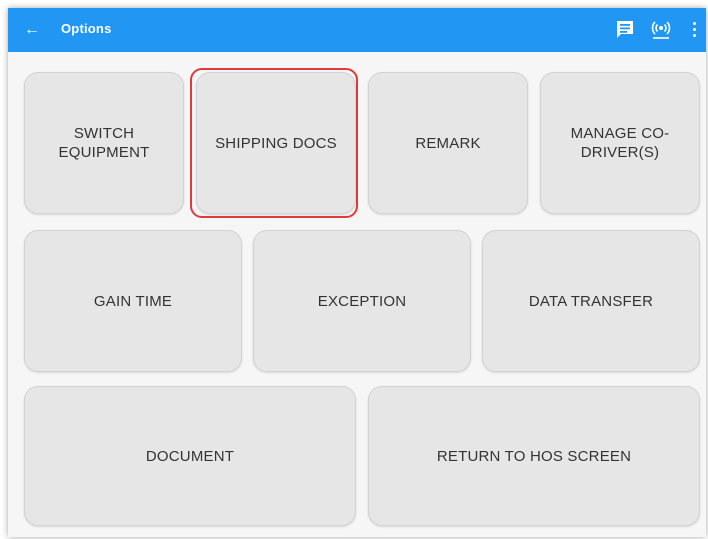 The image size is (708, 539). I want to click on exception-button: EXCEPTION, so click(362, 301).